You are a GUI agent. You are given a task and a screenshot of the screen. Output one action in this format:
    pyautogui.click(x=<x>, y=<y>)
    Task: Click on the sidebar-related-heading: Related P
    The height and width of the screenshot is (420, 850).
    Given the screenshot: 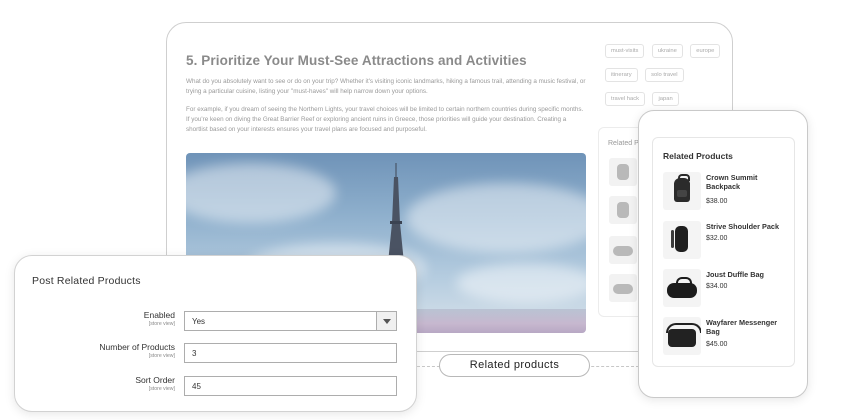 What is the action you would take?
    pyautogui.click(x=623, y=143)
    